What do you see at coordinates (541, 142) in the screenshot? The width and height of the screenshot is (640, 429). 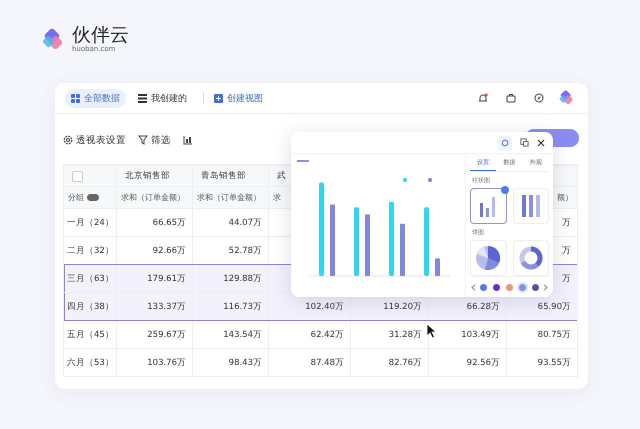 I see `close-icon` at bounding box center [541, 142].